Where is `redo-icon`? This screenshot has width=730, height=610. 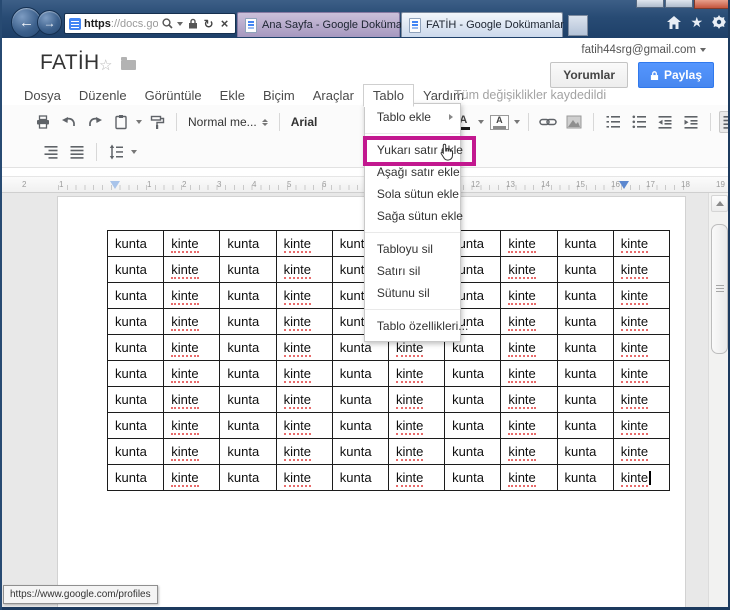 redo-icon is located at coordinates (95, 122).